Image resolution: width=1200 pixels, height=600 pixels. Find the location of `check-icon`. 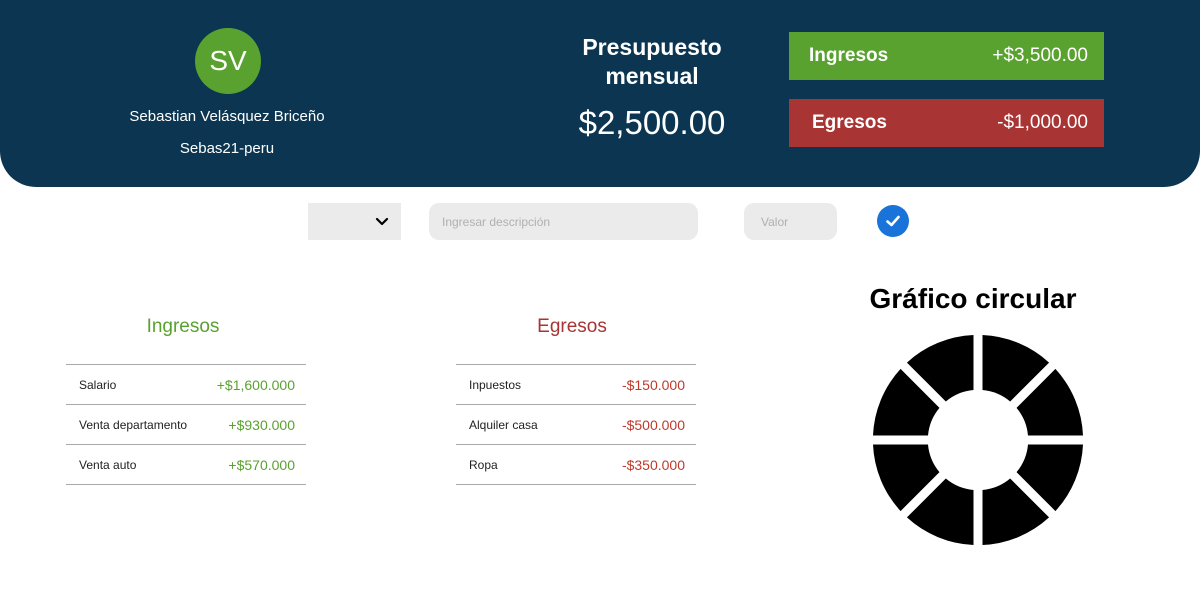

check-icon is located at coordinates (893, 221).